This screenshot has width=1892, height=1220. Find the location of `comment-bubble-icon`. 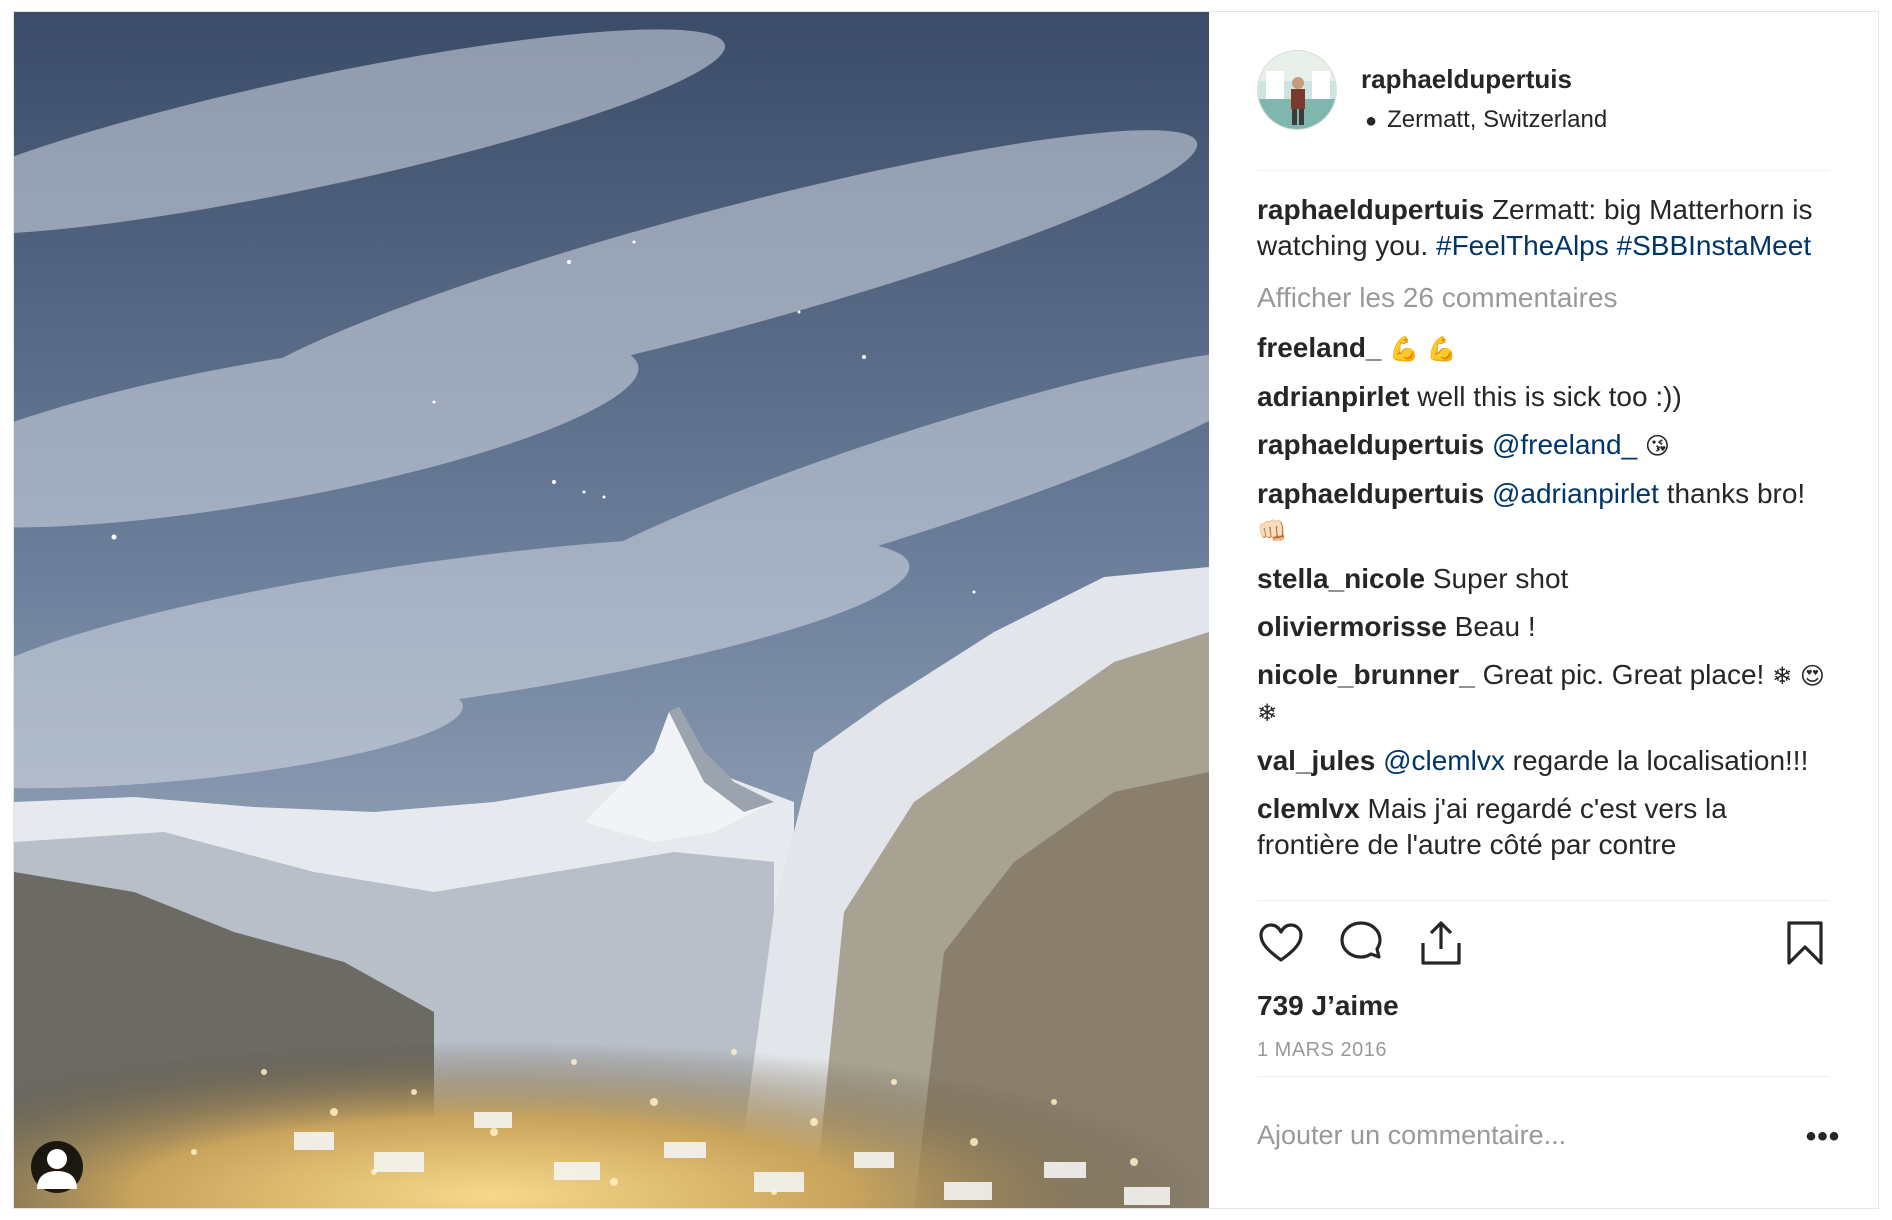

comment-bubble-icon is located at coordinates (1361, 940).